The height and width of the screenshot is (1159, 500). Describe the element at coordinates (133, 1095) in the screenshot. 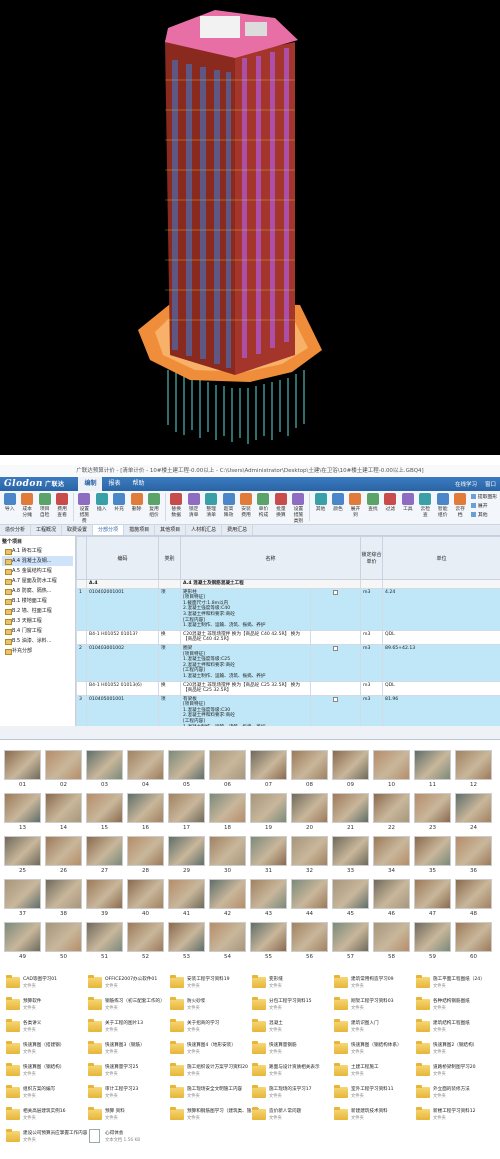

I see `file-item: 审计工程学习23 文件夹` at that location.